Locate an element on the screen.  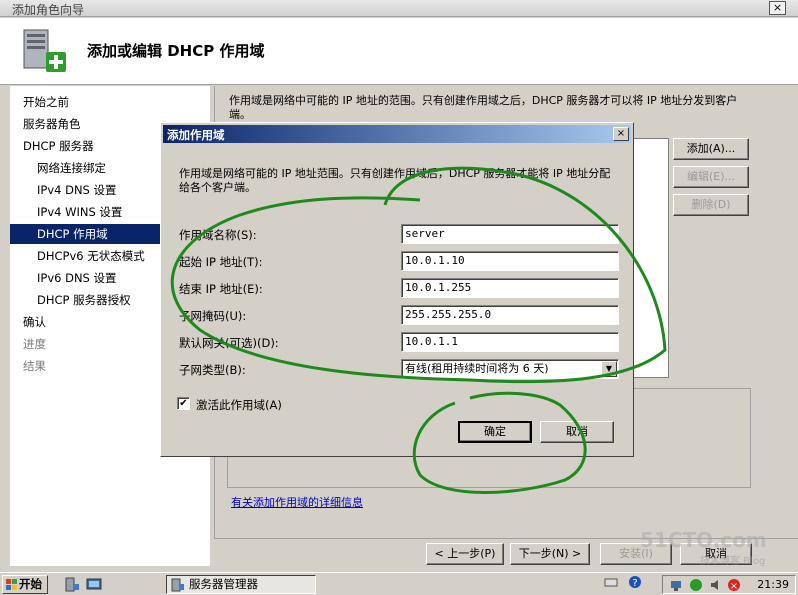
nav-item-confirmation: 确认 is located at coordinates (34, 322).